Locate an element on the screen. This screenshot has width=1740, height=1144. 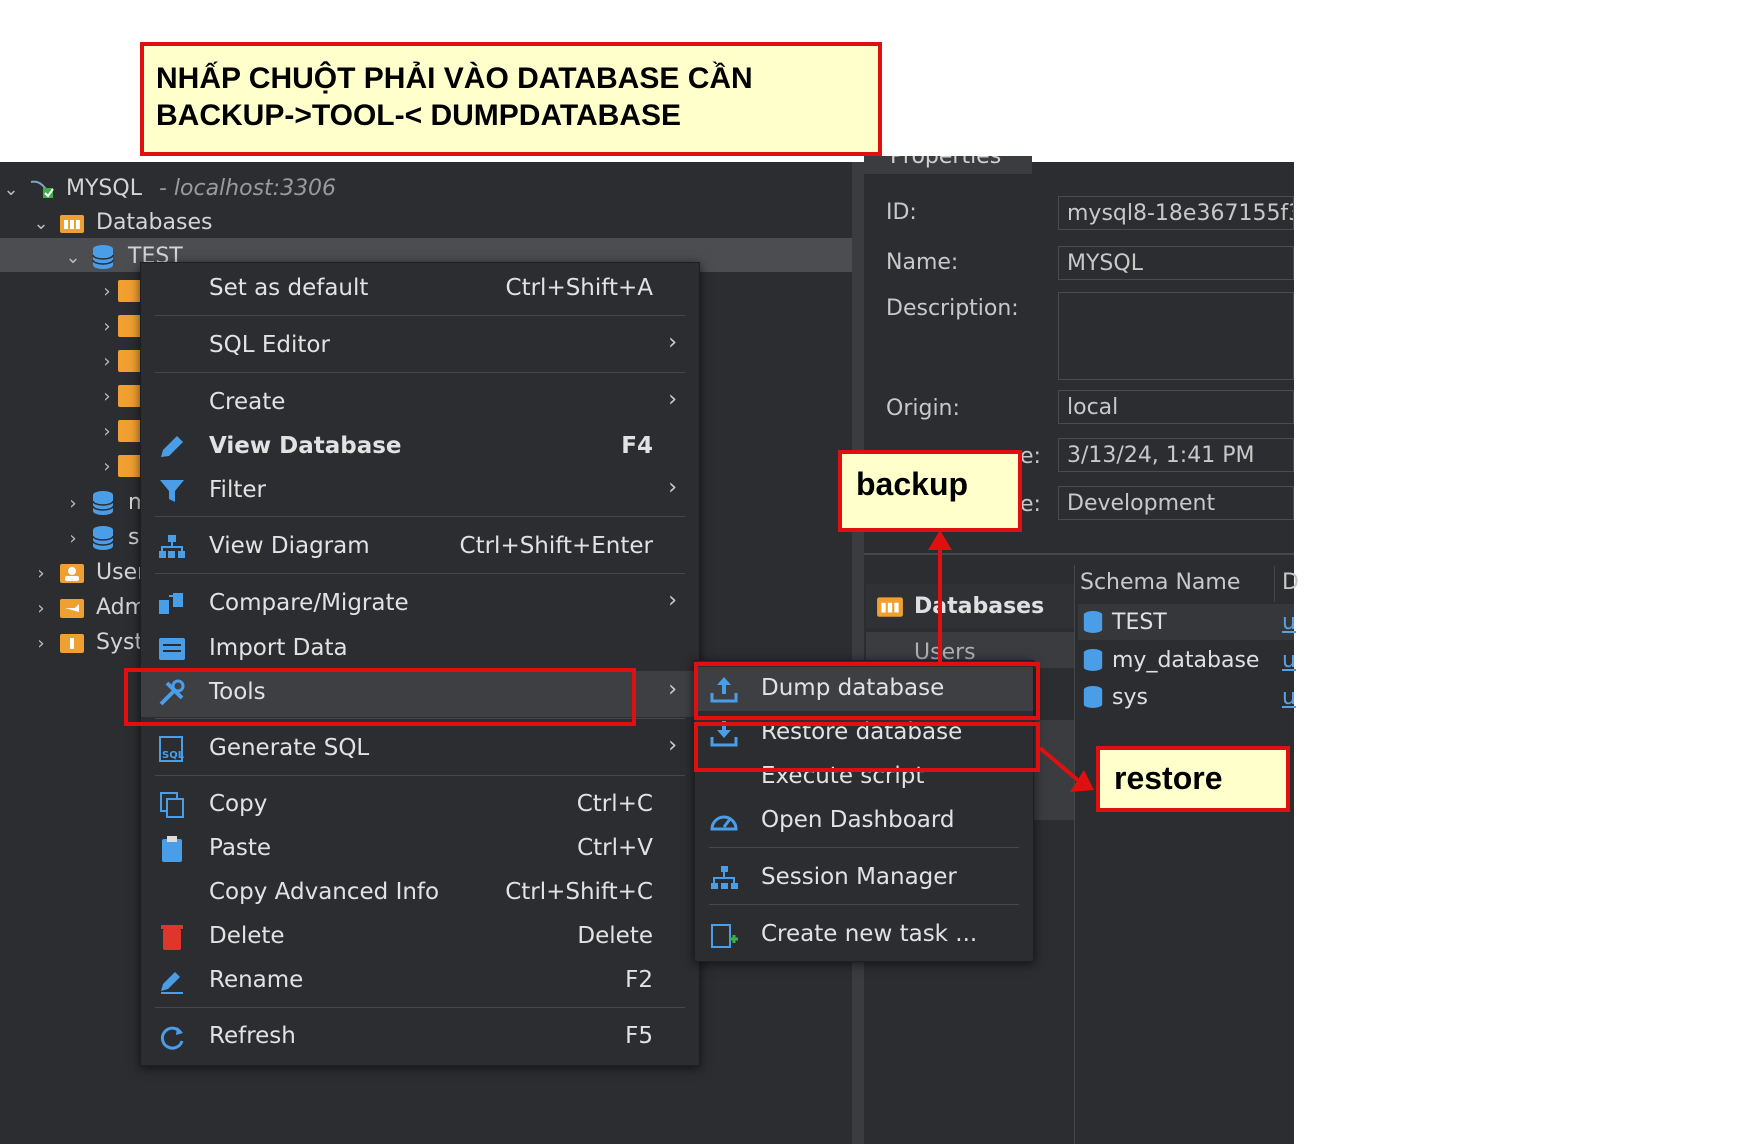
annotation-arrows is located at coordinates (1011, 661).